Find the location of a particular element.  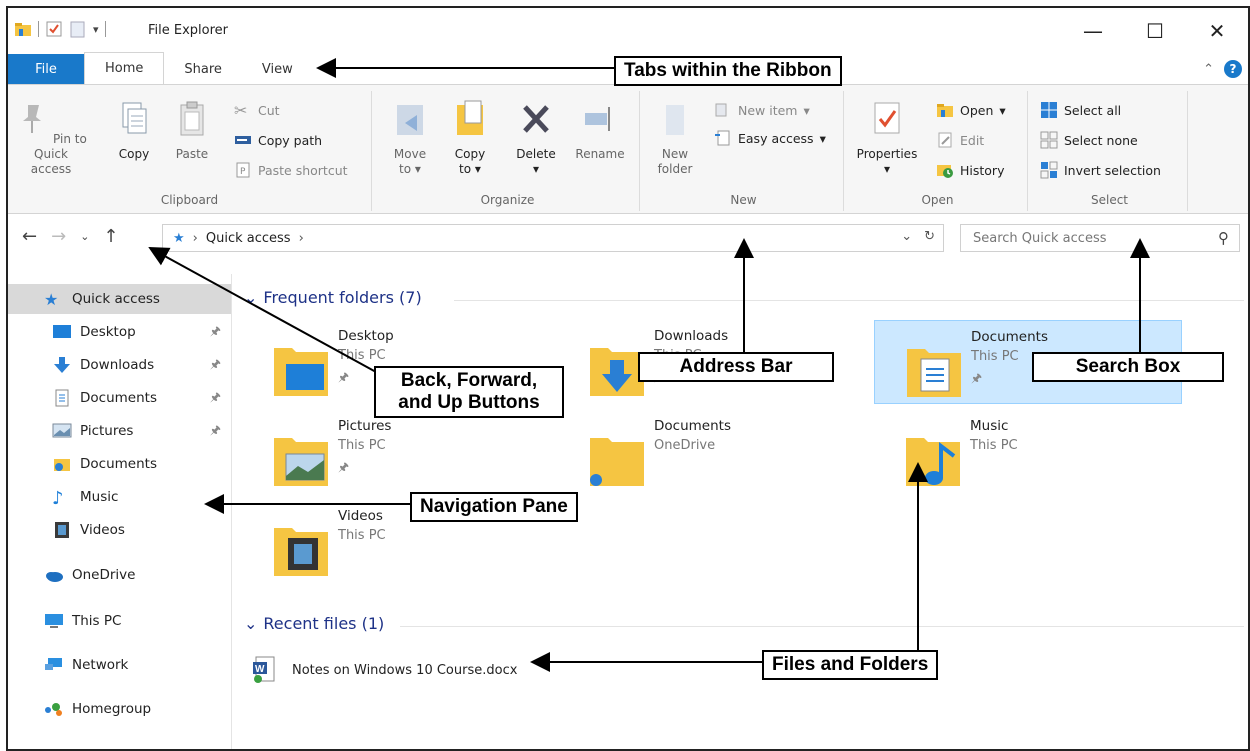

nav-label: This PC is located at coordinates (97, 621).